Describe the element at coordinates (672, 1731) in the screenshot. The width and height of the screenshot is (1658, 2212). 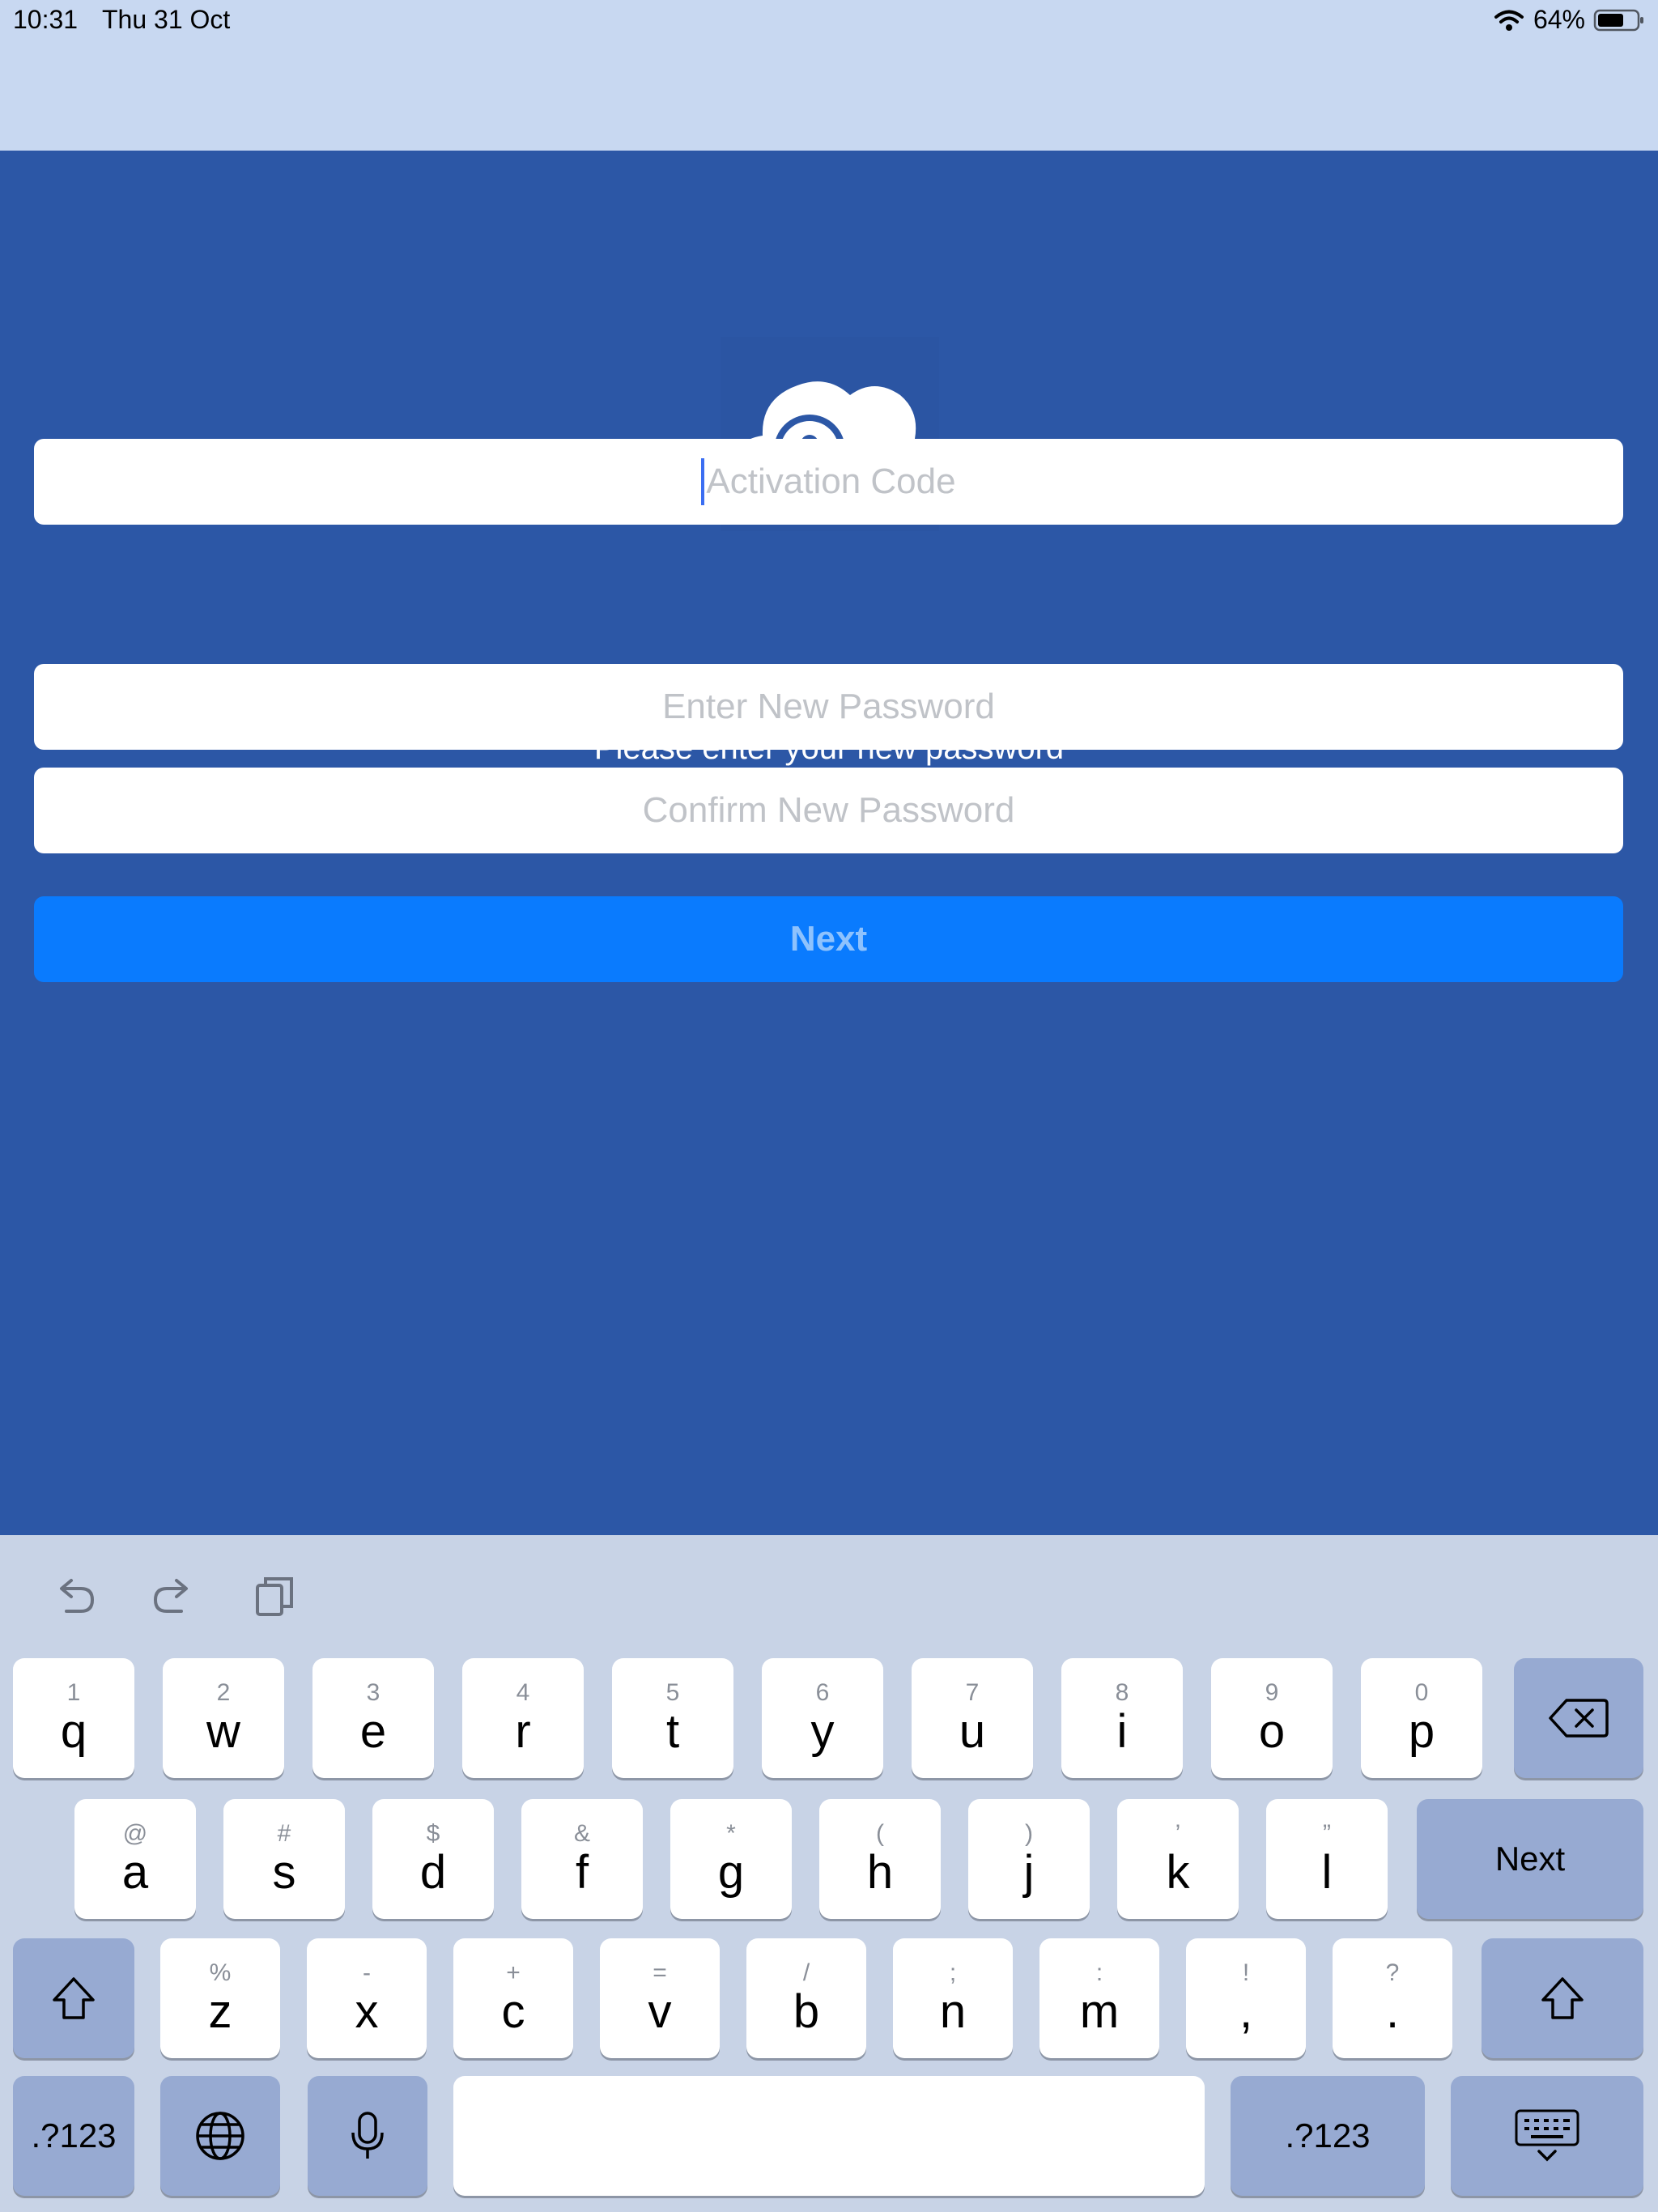
I see `key-primary-char: t` at that location.